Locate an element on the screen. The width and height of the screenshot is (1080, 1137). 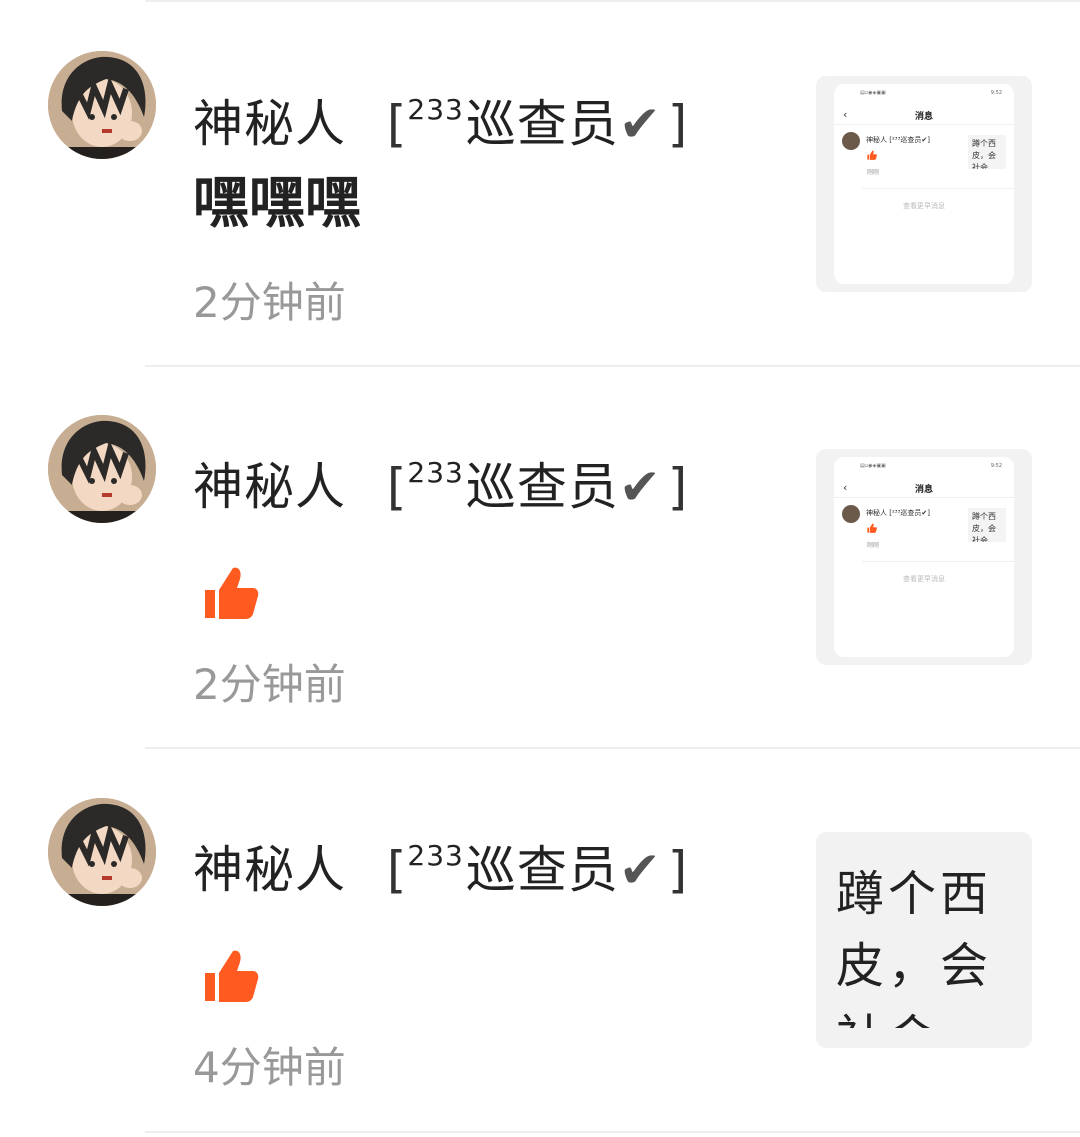
timestamp: 4分钟前 is located at coordinates (269, 1067).